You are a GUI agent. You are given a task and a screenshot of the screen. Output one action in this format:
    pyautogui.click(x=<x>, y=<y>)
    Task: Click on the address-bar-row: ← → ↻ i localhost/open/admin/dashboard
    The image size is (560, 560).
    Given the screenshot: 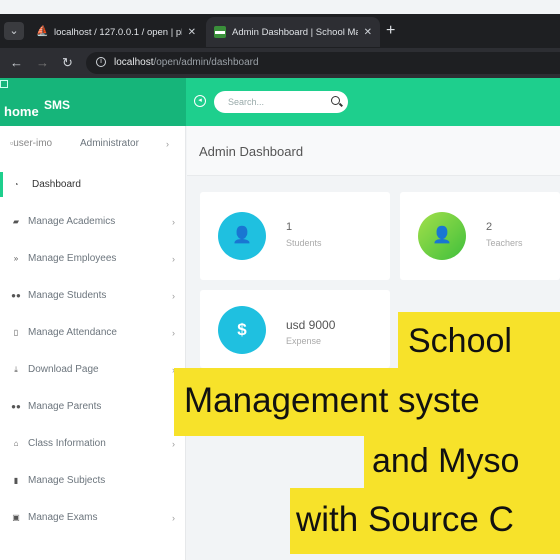 What is the action you would take?
    pyautogui.click(x=280, y=63)
    